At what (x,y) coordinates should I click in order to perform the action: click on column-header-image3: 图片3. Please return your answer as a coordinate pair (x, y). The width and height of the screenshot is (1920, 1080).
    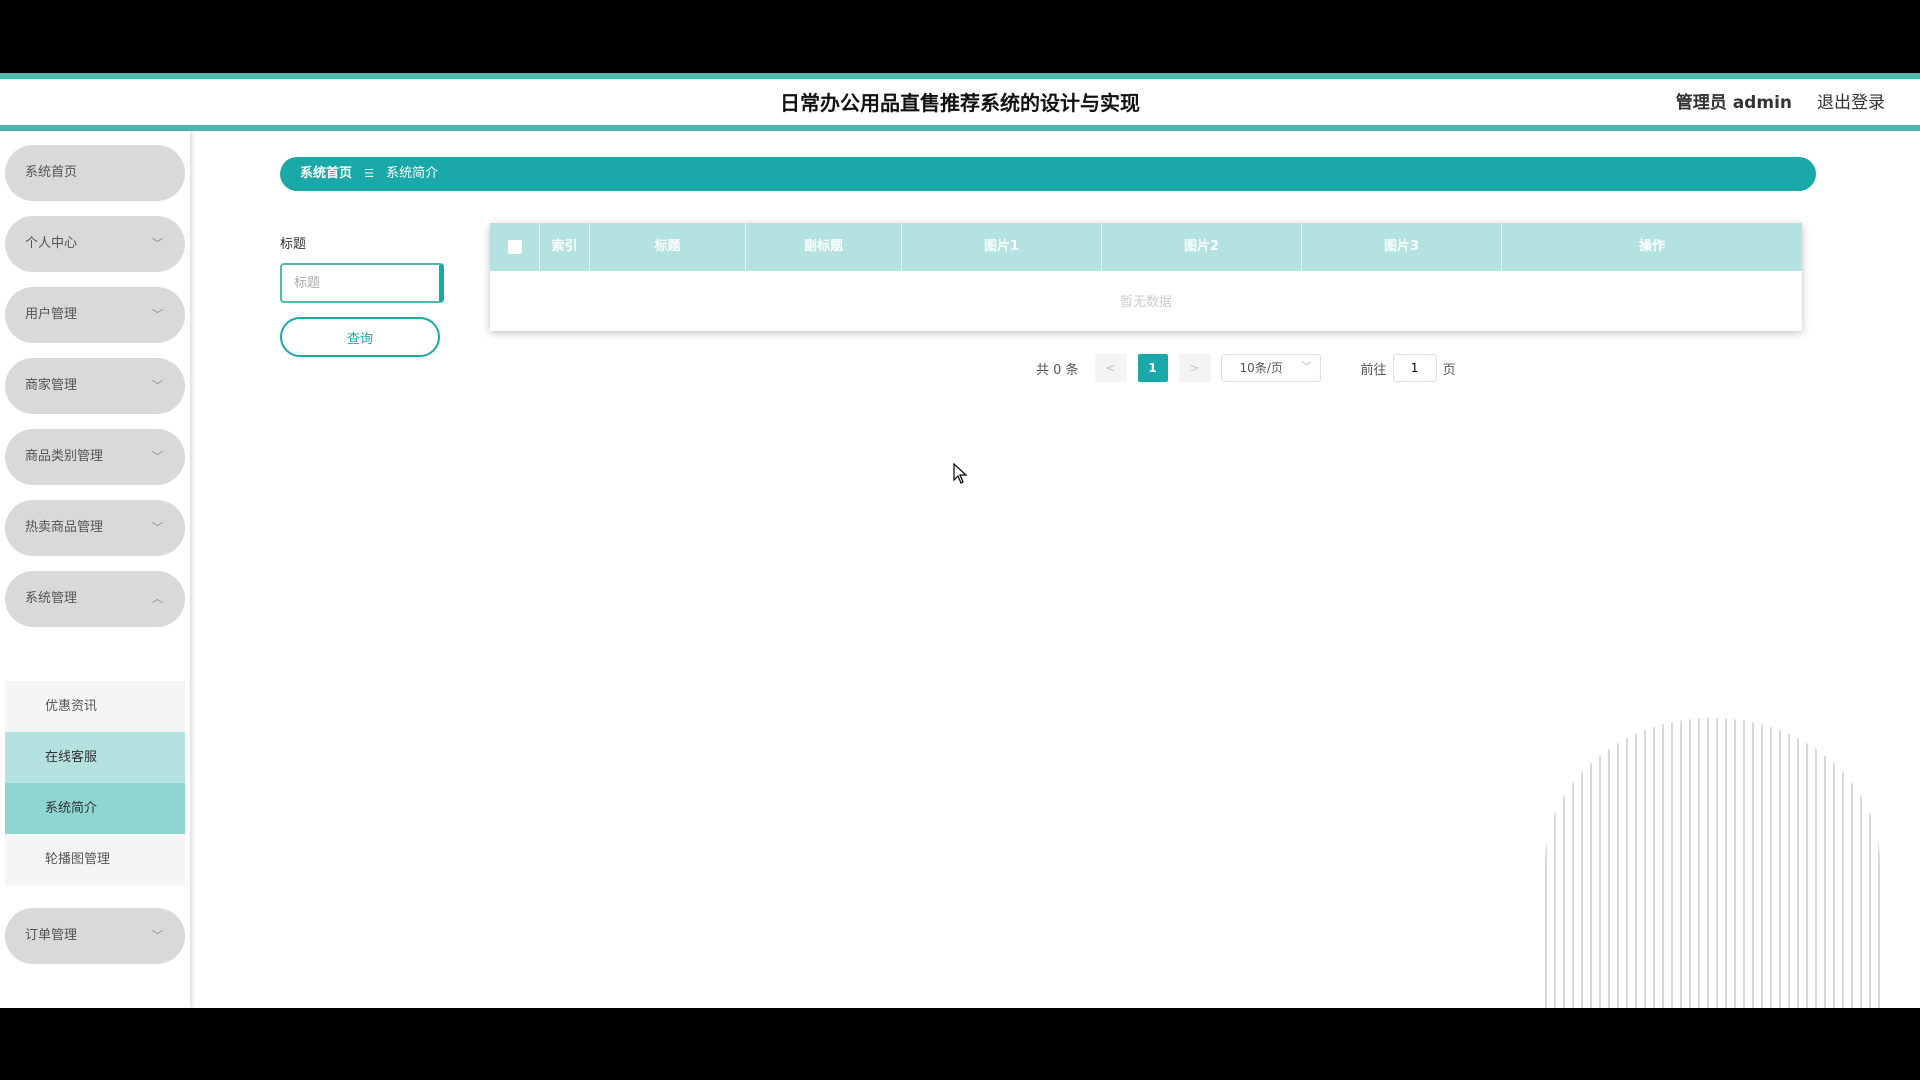
    Looking at the image, I should click on (1402, 247).